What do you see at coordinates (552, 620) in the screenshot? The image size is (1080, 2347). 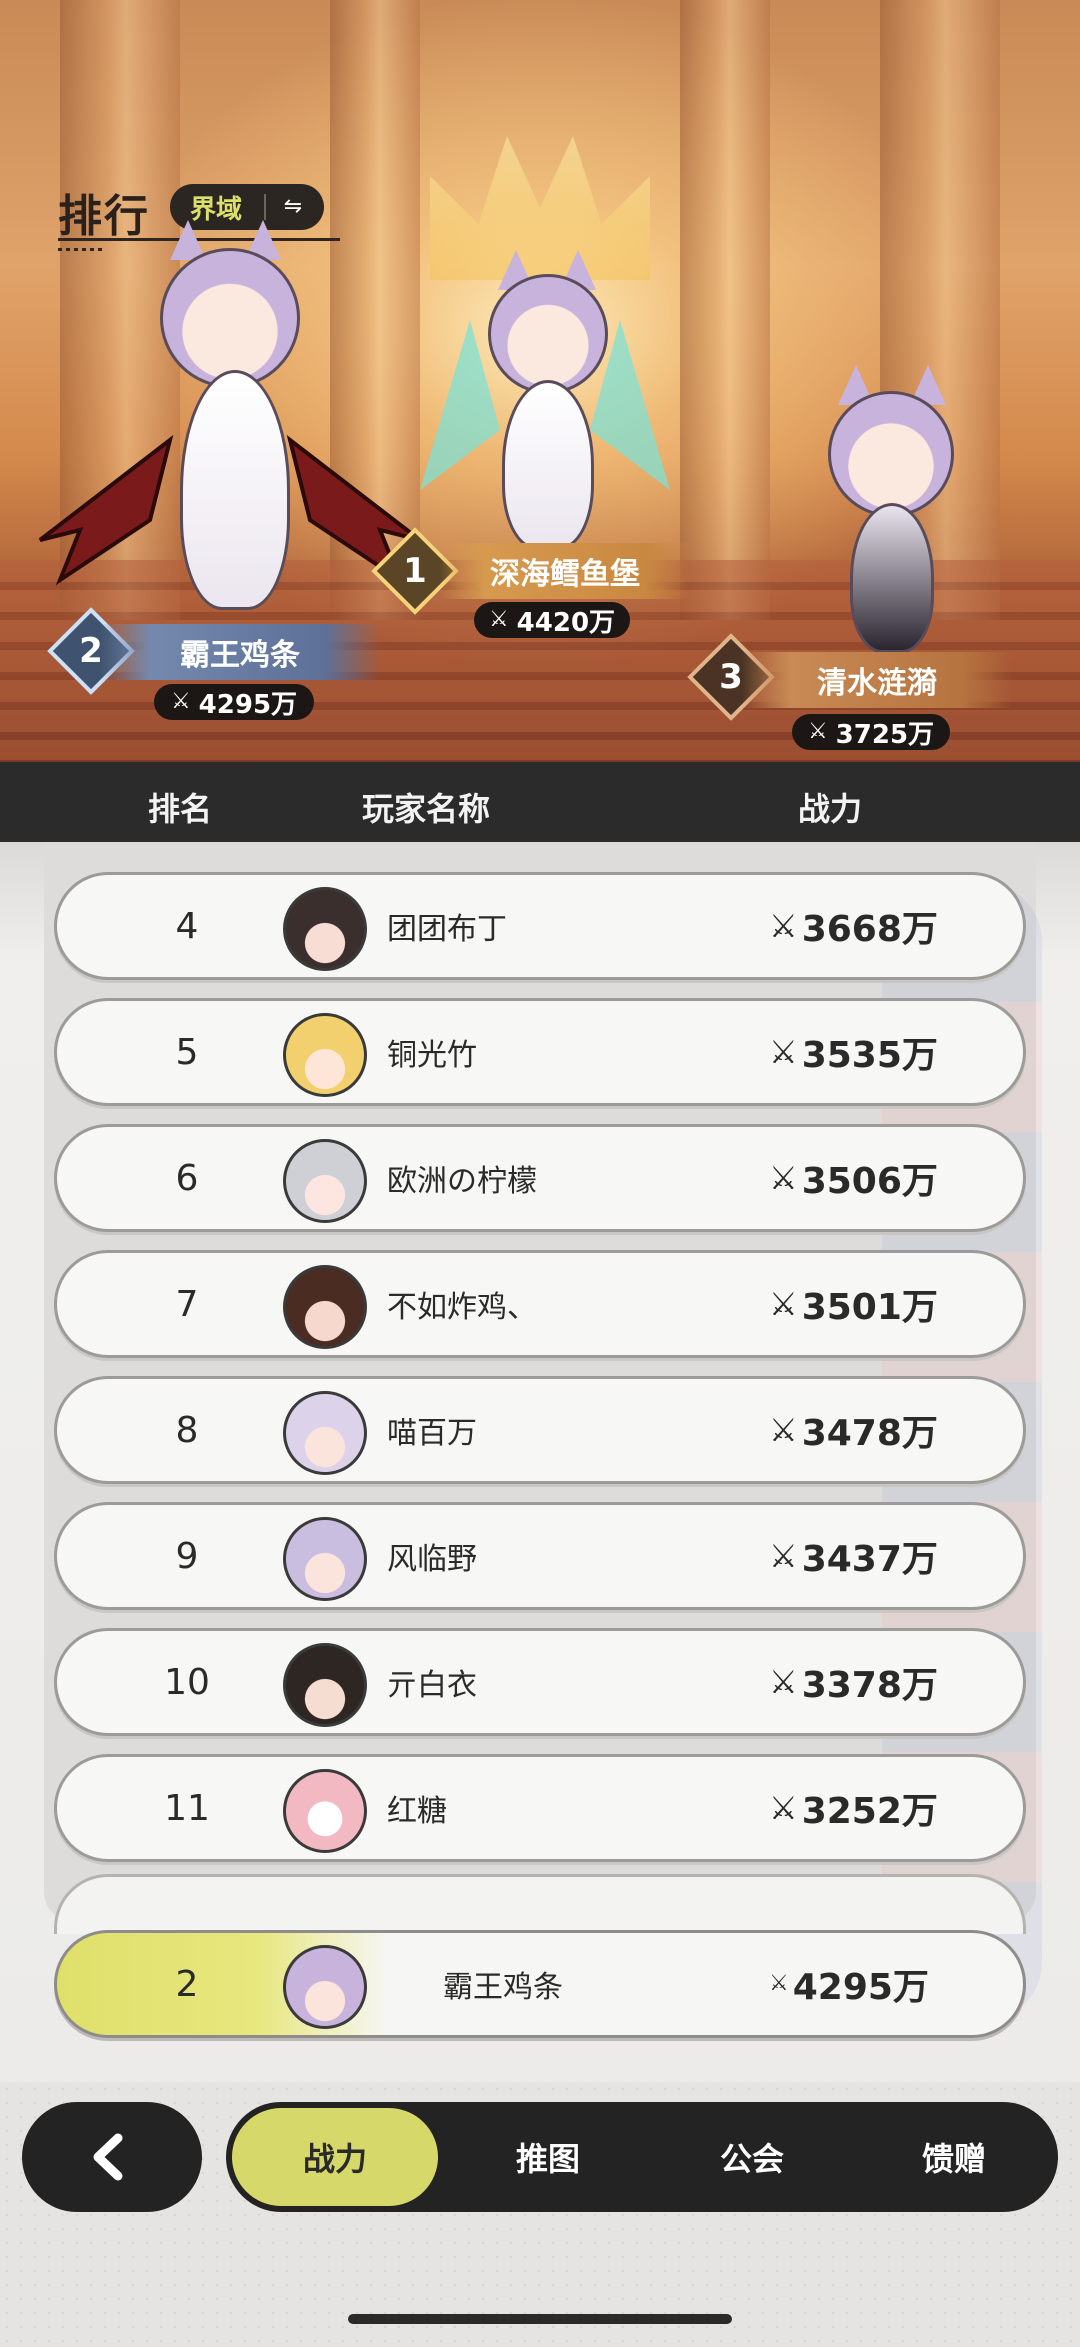 I see `podium-power-first: ⚔ 4420万` at bounding box center [552, 620].